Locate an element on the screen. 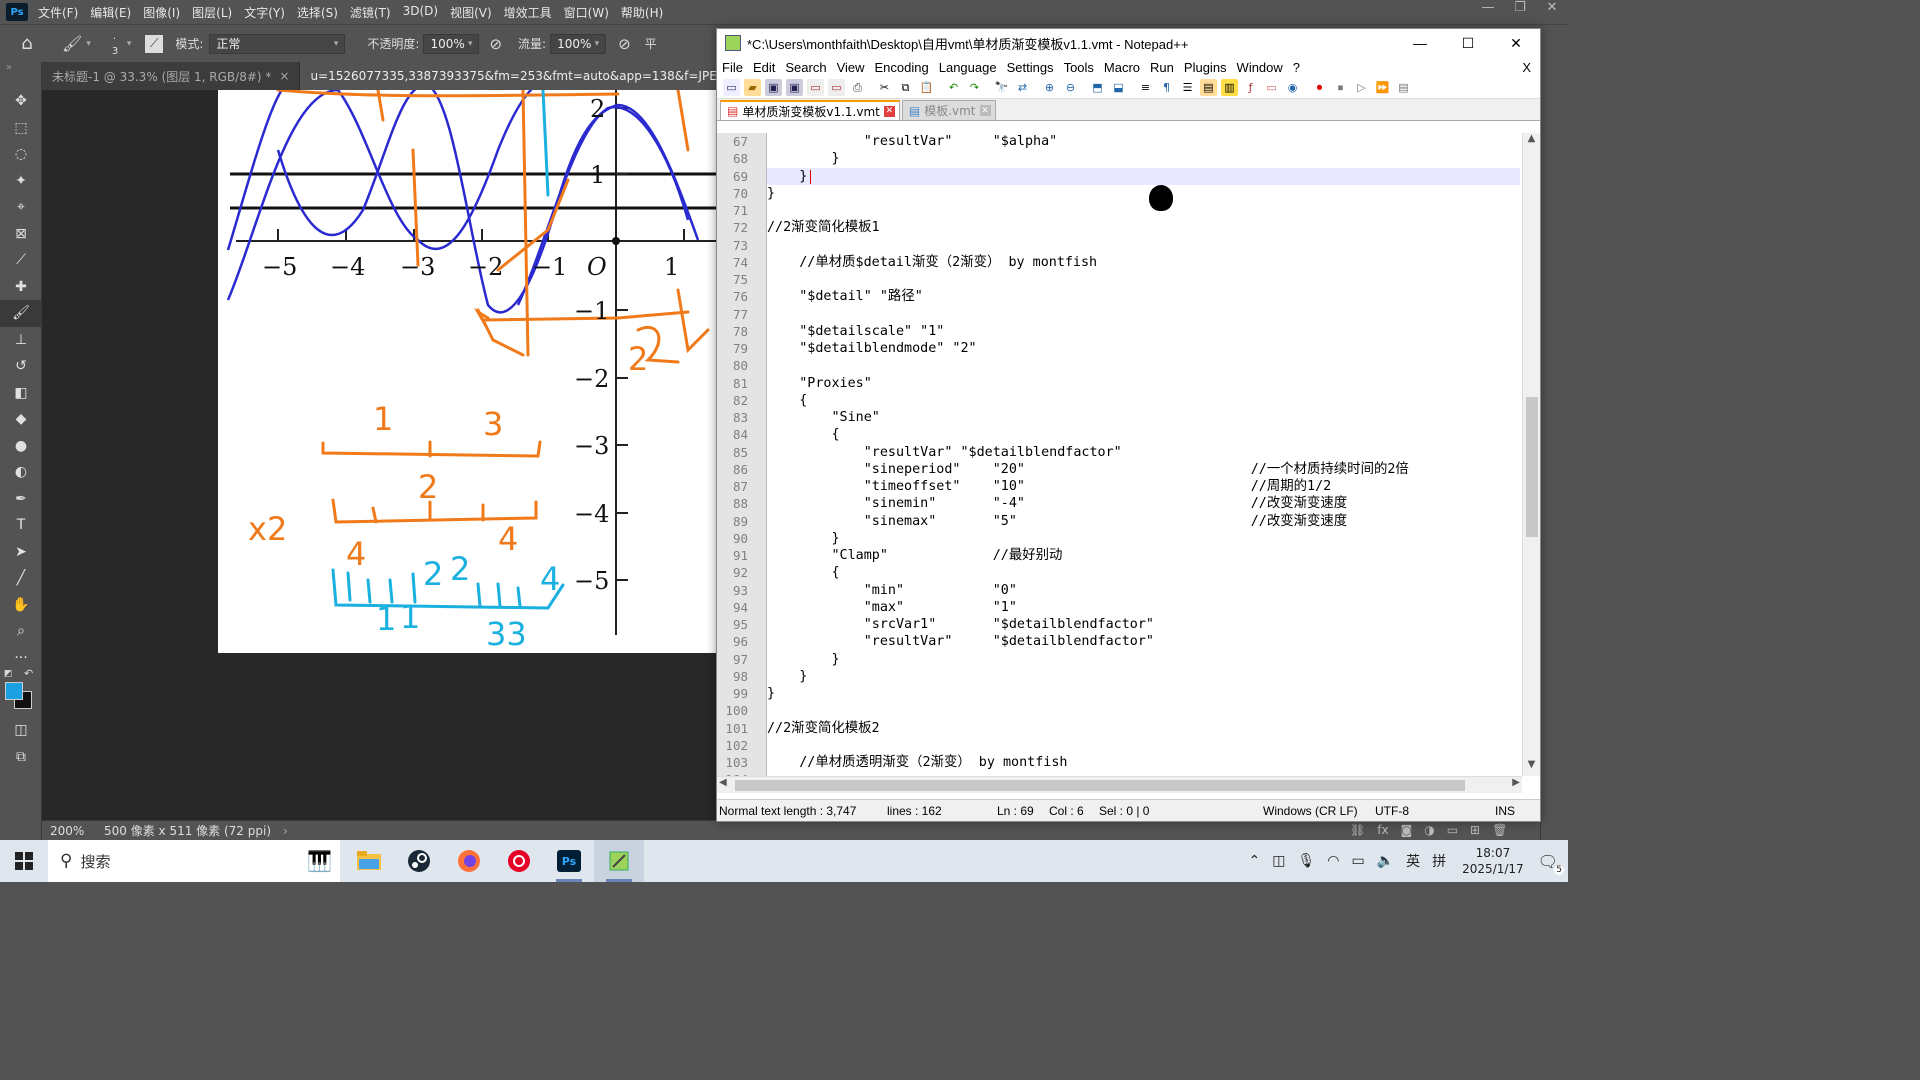 The image size is (1920, 1080). ps-menu-item: 编辑(E) is located at coordinates (110, 12).